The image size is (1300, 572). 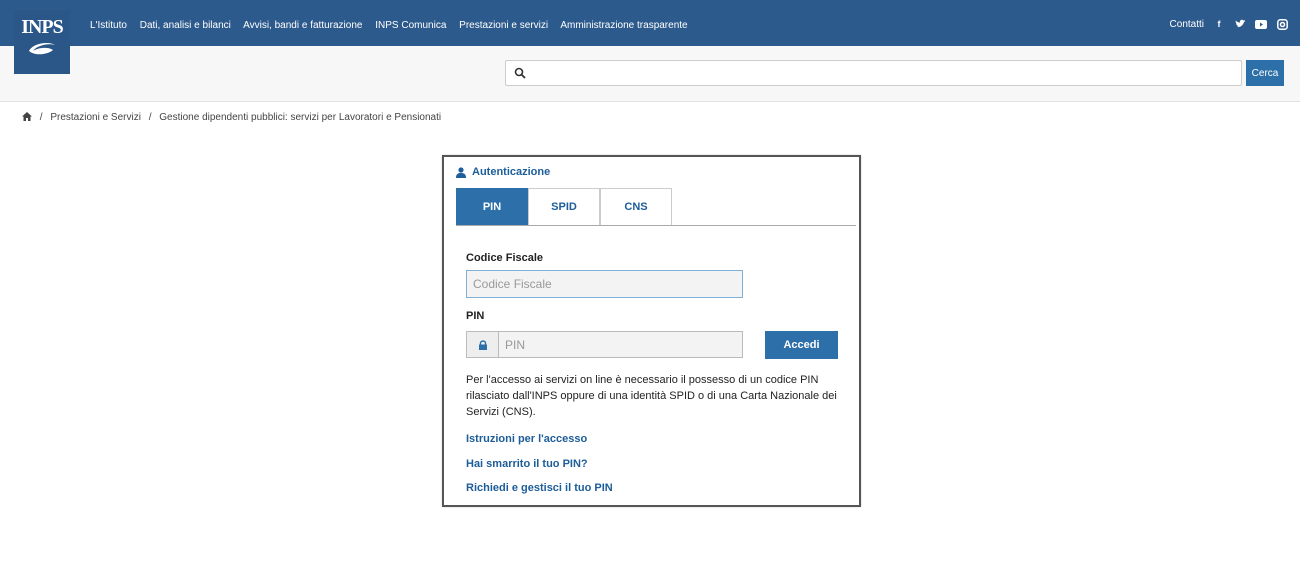 What do you see at coordinates (475, 316) in the screenshot?
I see `pin-label: PIN` at bounding box center [475, 316].